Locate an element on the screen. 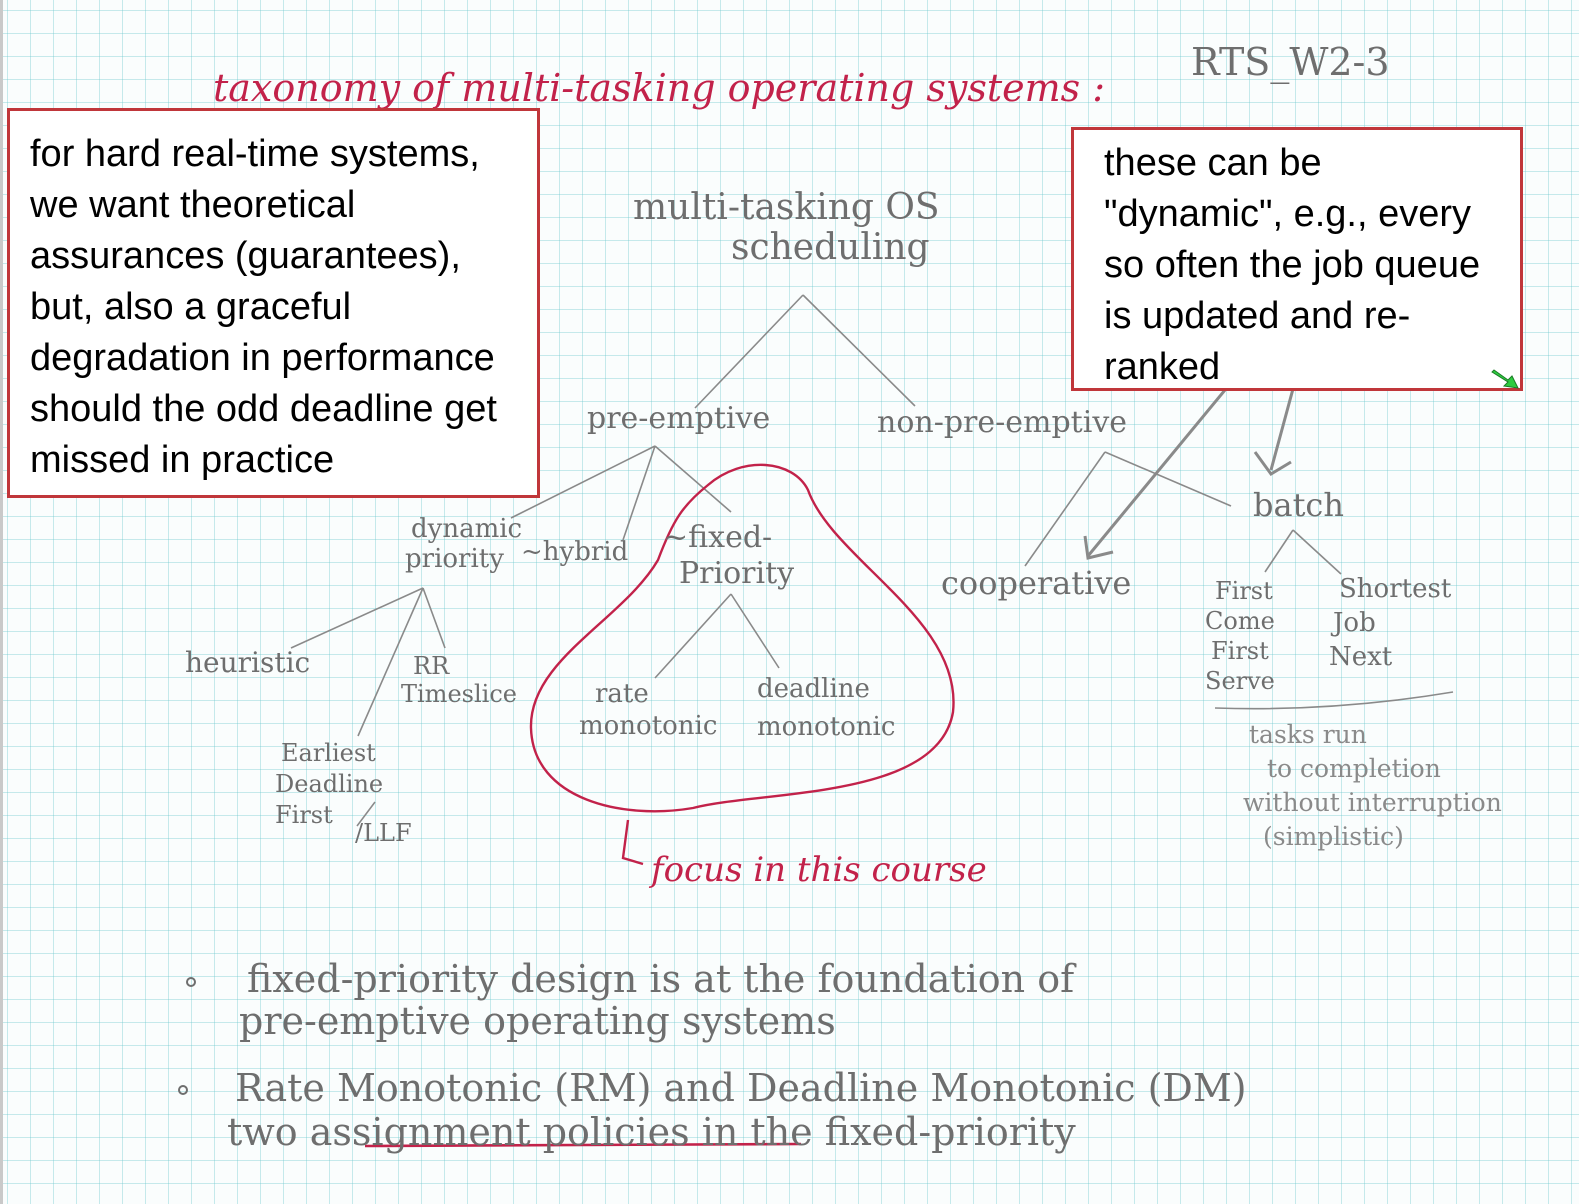 The height and width of the screenshot is (1204, 1579). node-fixed-line-1: ~fixed- is located at coordinates (718, 537).